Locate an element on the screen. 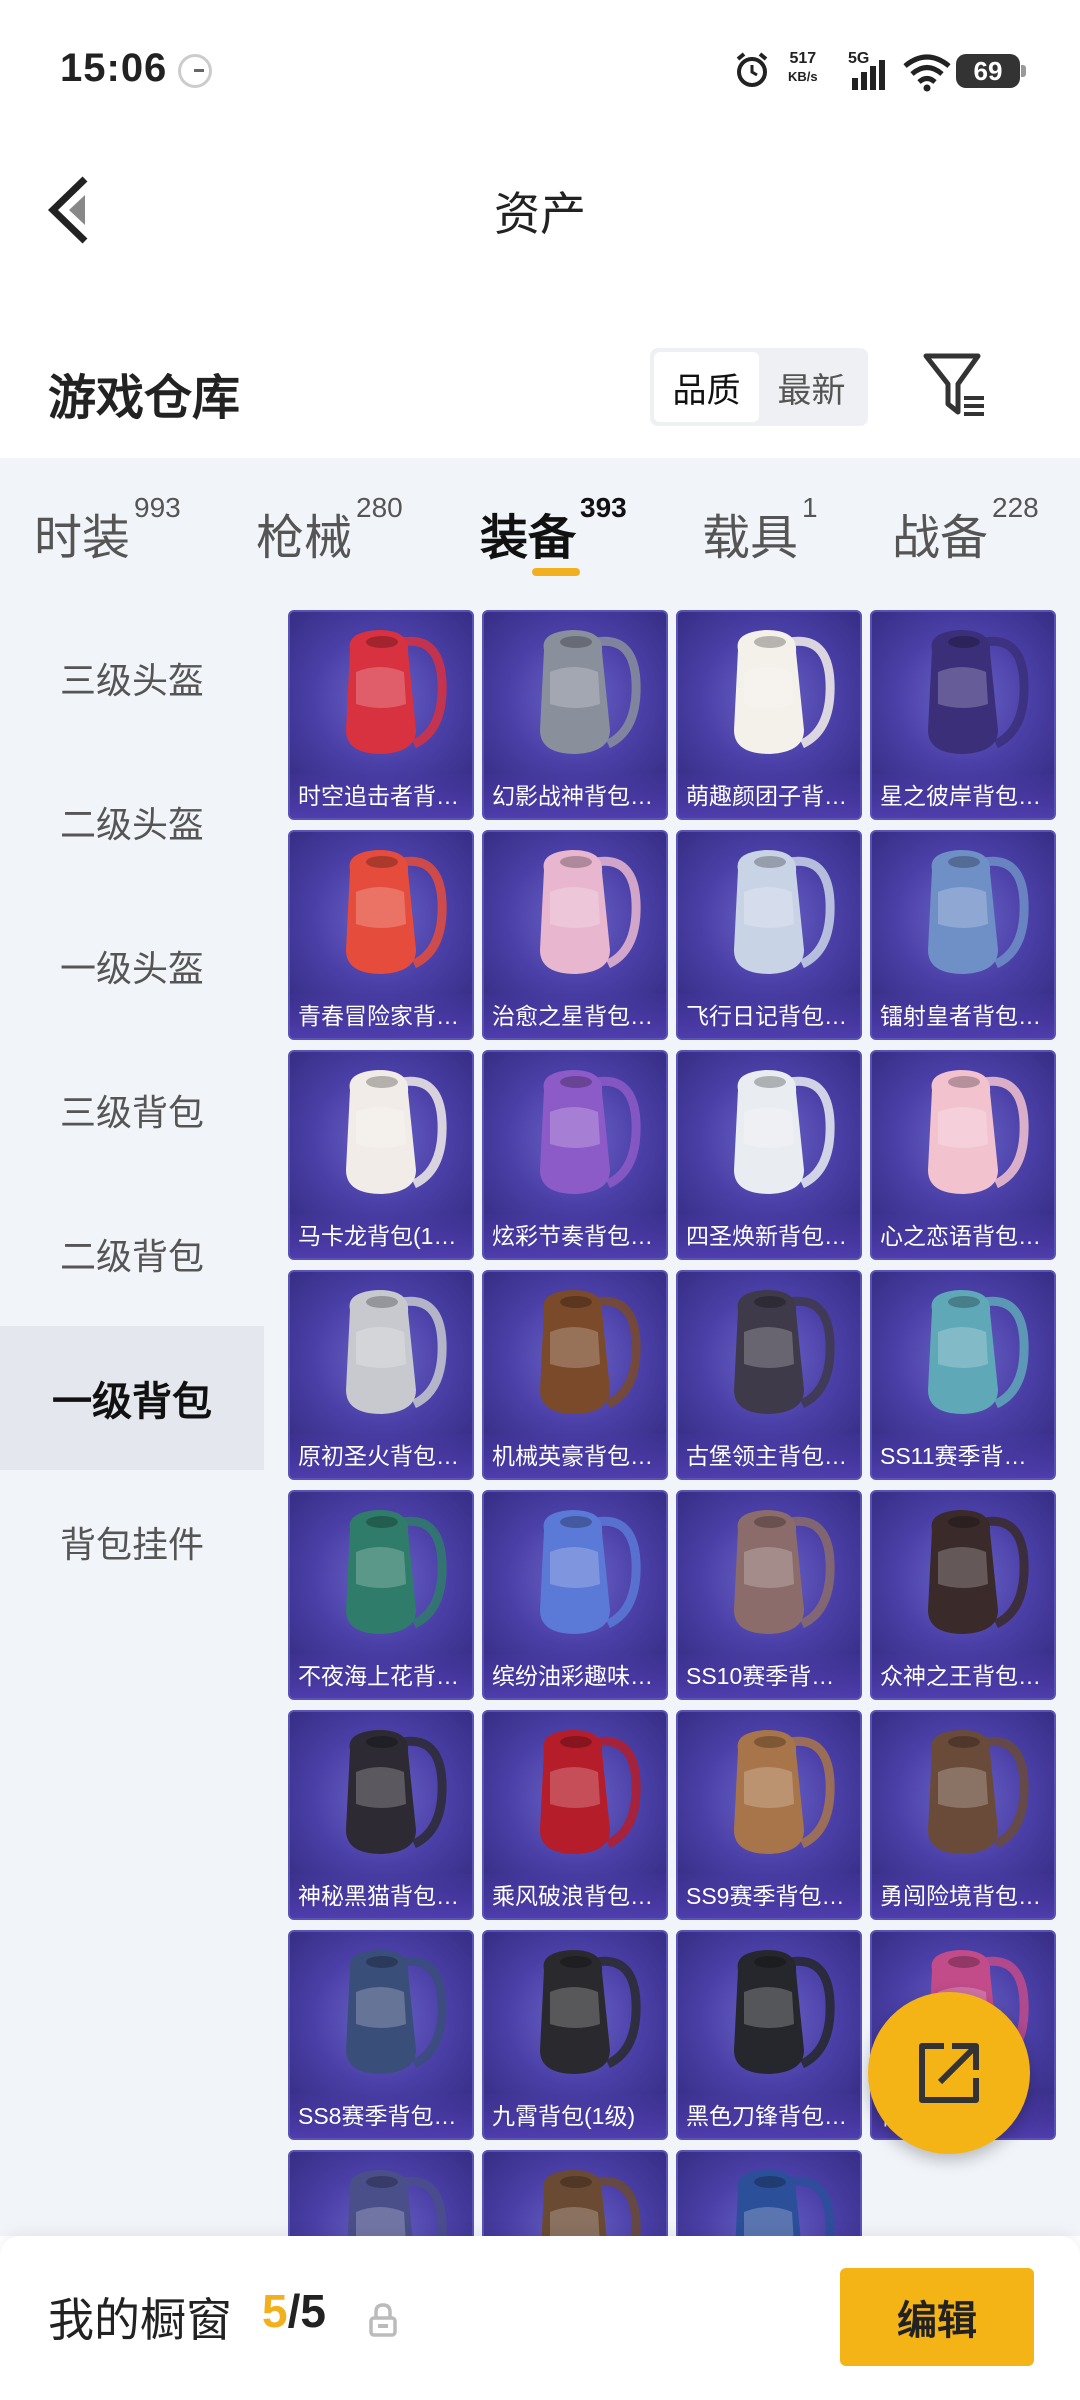 Image resolution: width=1080 pixels, height=2400 pixels. item-card: 时空追击者背包(1级) is located at coordinates (381, 715).